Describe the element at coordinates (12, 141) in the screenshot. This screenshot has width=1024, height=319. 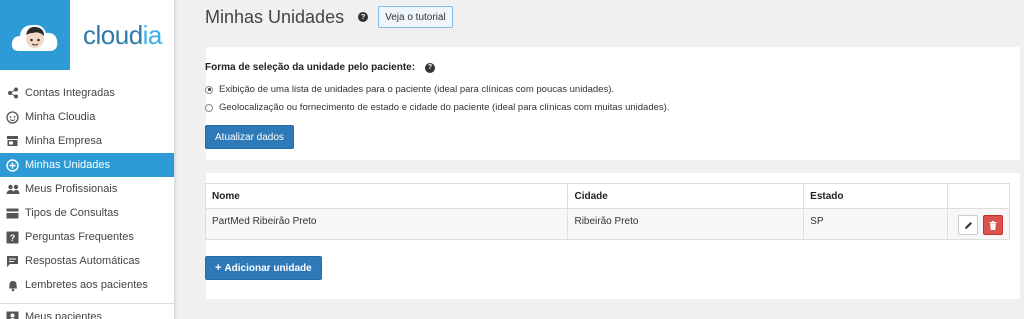
I see `store-icon` at that location.